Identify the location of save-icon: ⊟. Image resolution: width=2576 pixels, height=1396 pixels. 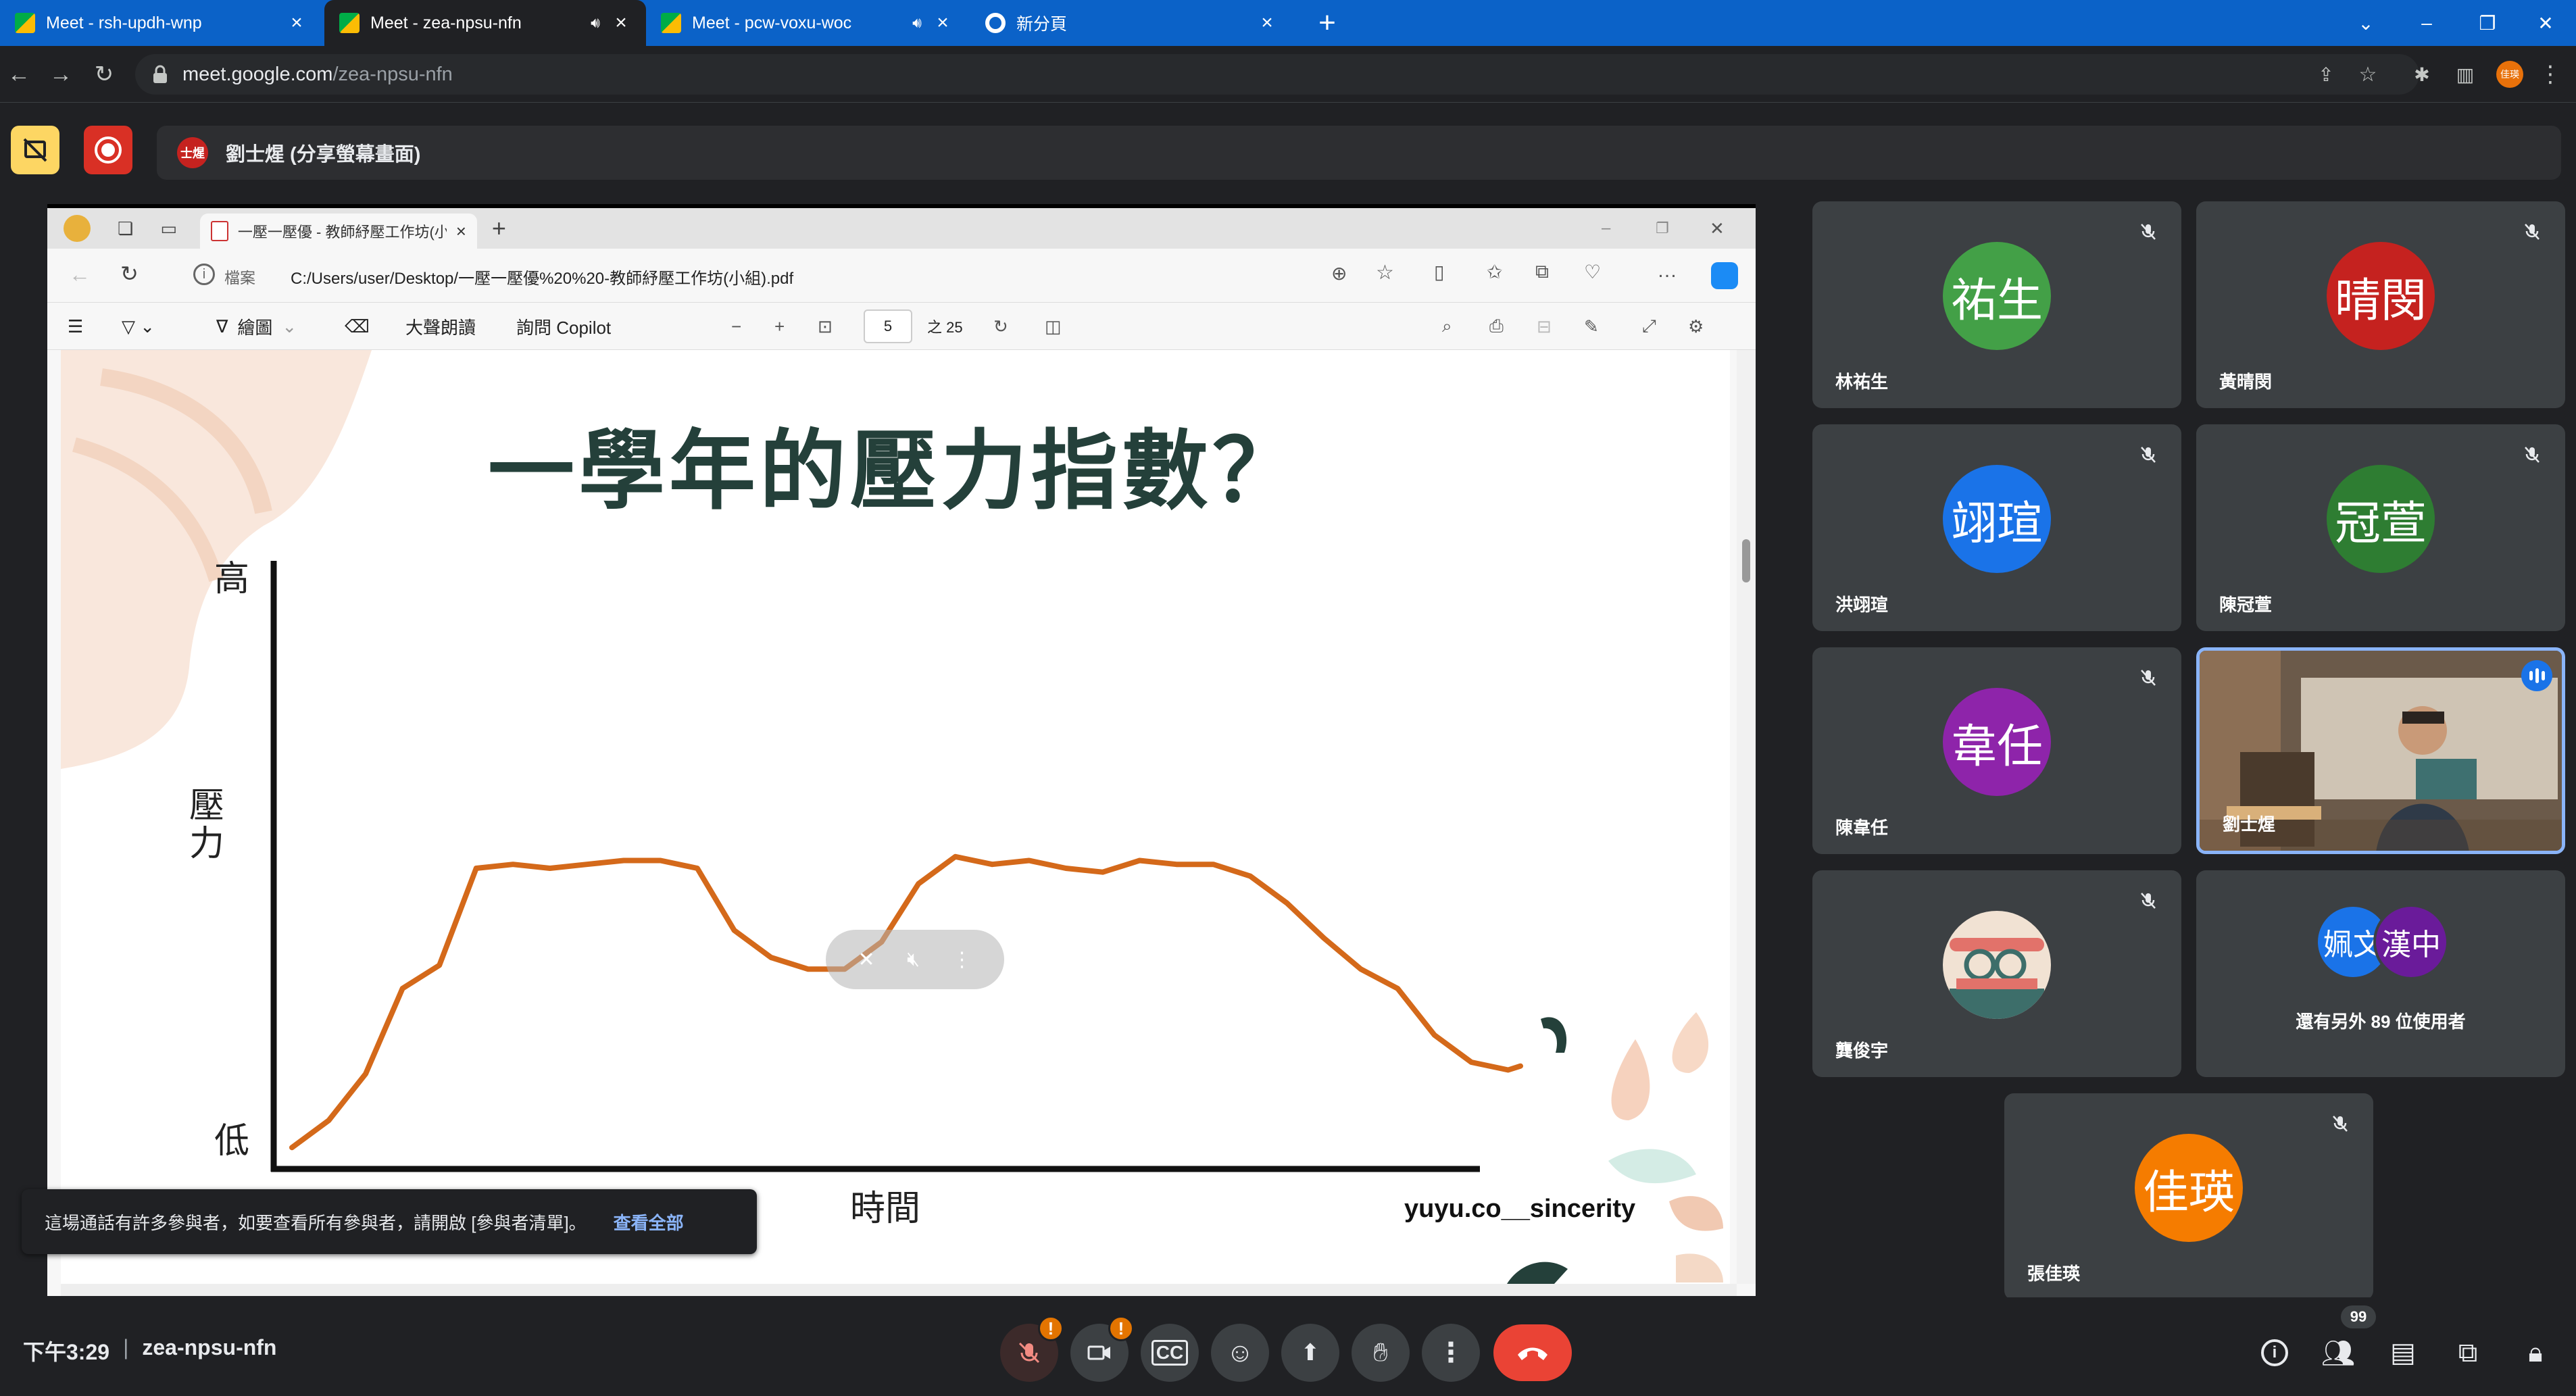
(1545, 327).